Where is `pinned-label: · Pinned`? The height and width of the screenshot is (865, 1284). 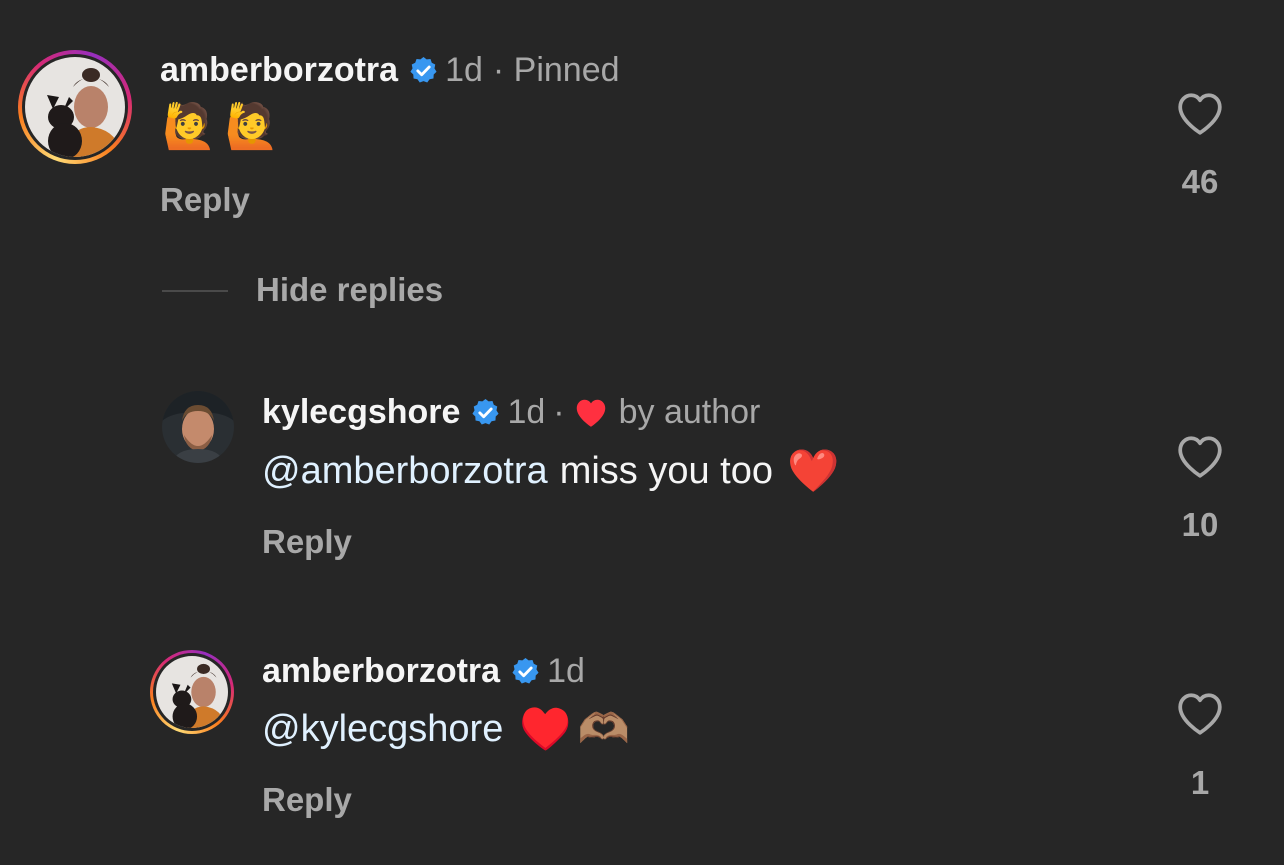 pinned-label: · Pinned is located at coordinates (556, 70).